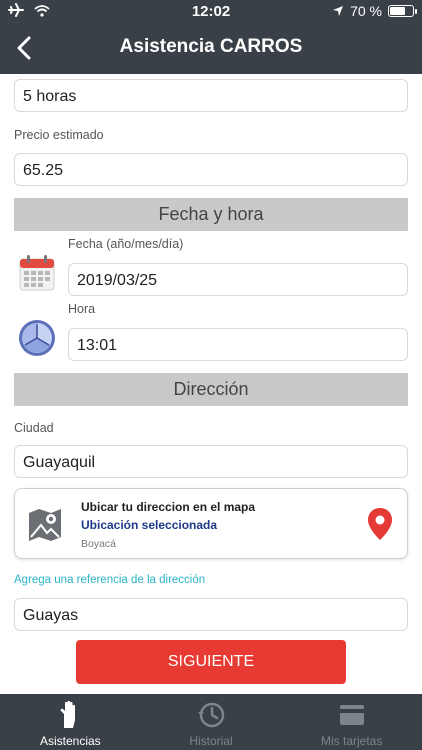 The width and height of the screenshot is (422, 750). What do you see at coordinates (211, 169) in the screenshot?
I see `price-field: 65.25` at bounding box center [211, 169].